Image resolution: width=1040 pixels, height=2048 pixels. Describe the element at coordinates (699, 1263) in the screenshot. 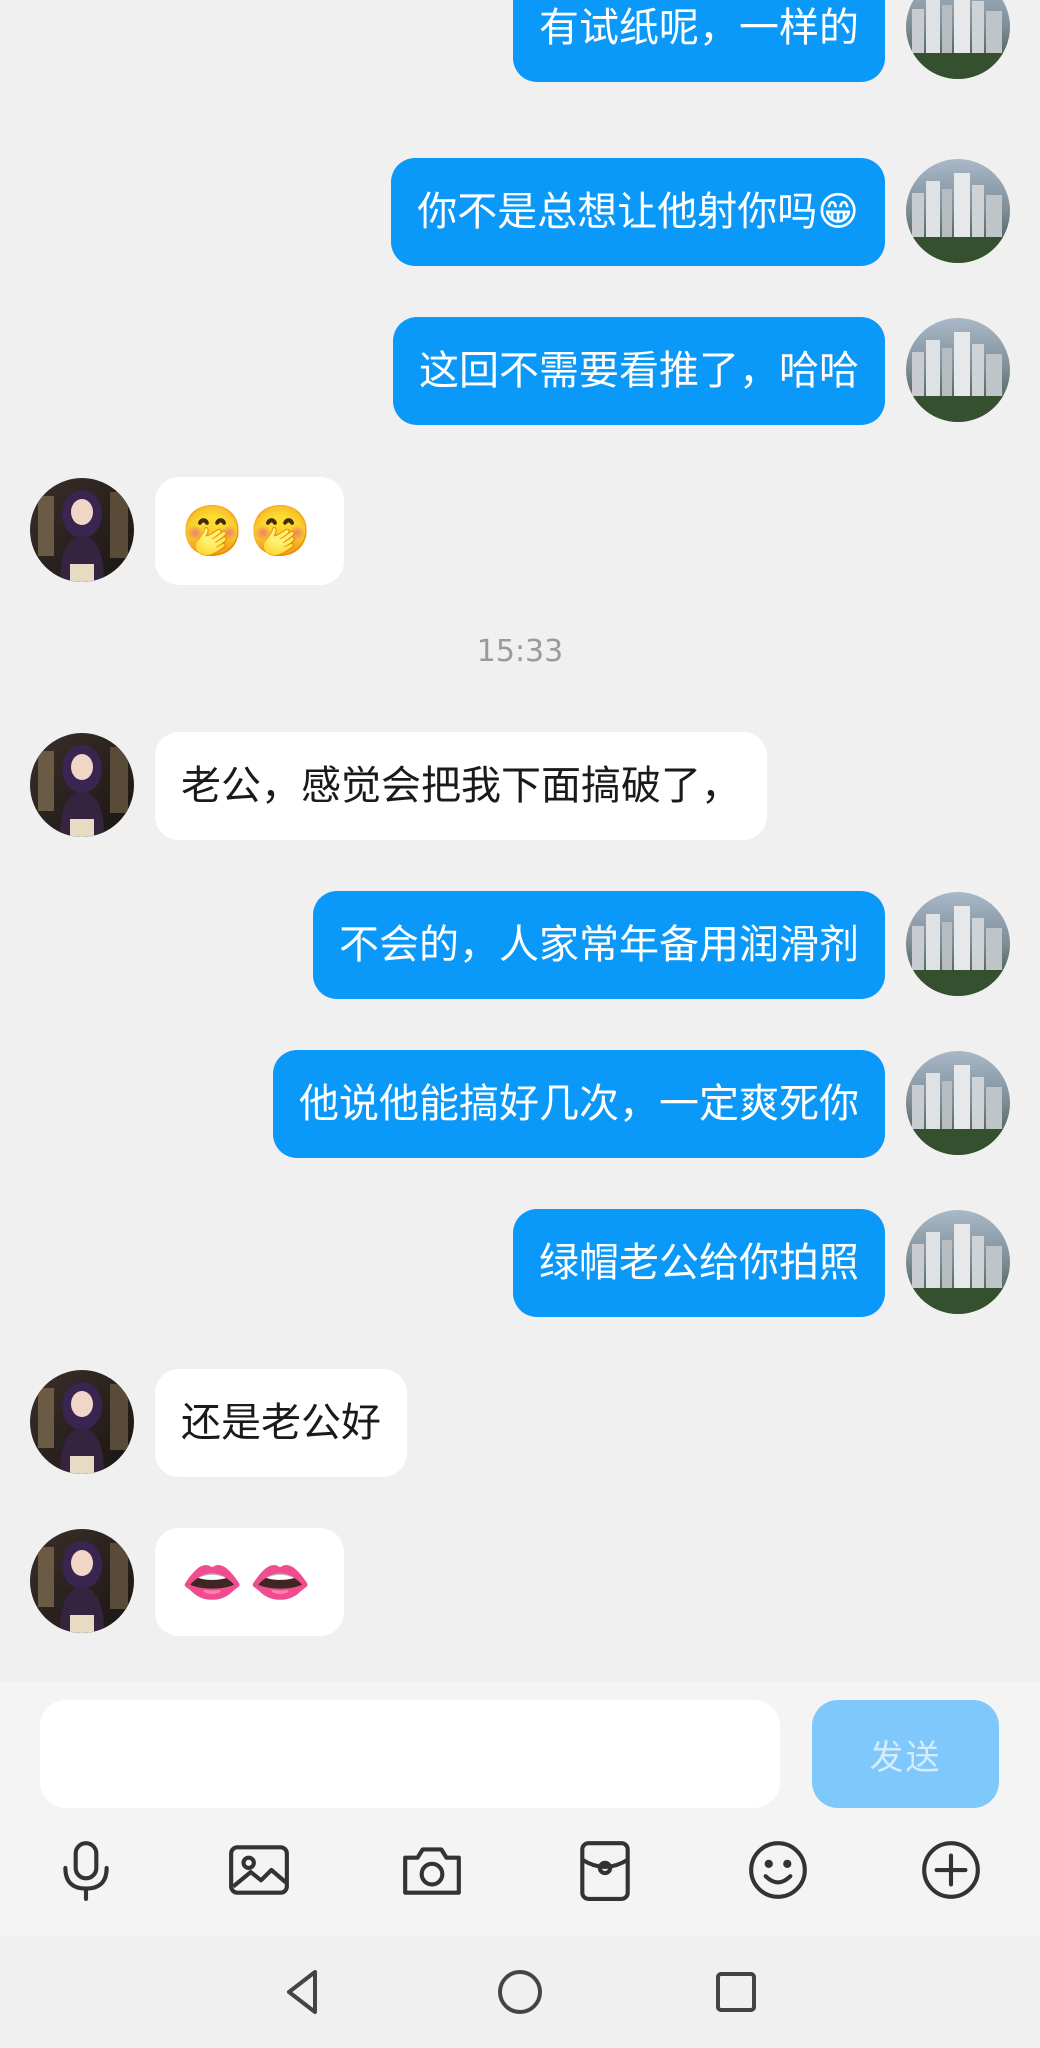

I see `message-bubble-sent: 绿帽老公给你拍照` at that location.